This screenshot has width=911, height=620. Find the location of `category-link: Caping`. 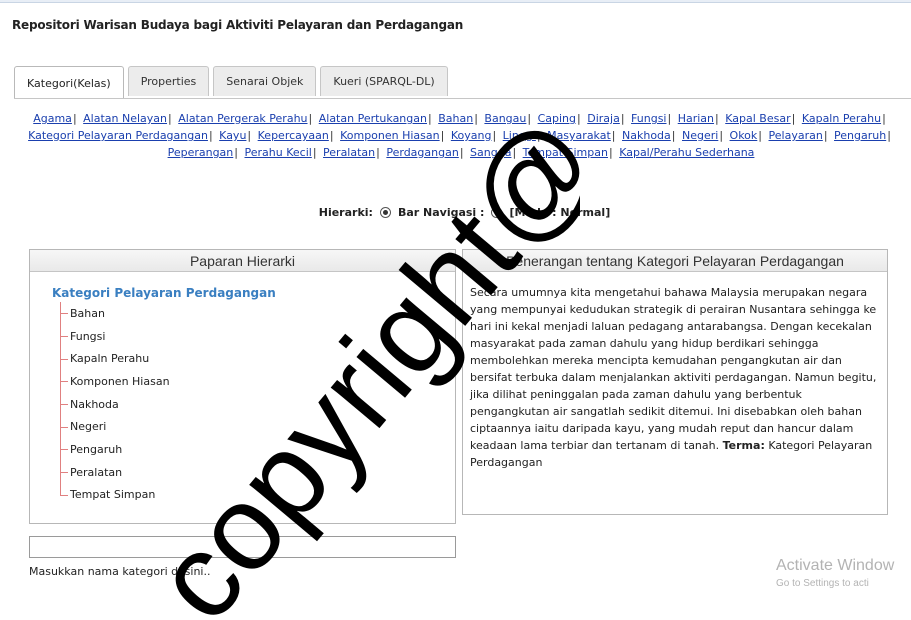

category-link: Caping is located at coordinates (557, 118).